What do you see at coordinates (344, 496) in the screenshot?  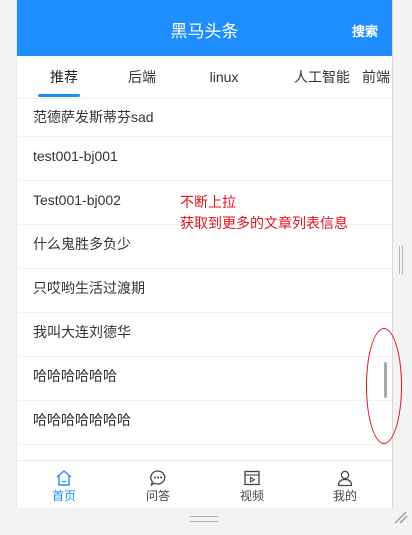 I see `tabbar-label: 我的` at bounding box center [344, 496].